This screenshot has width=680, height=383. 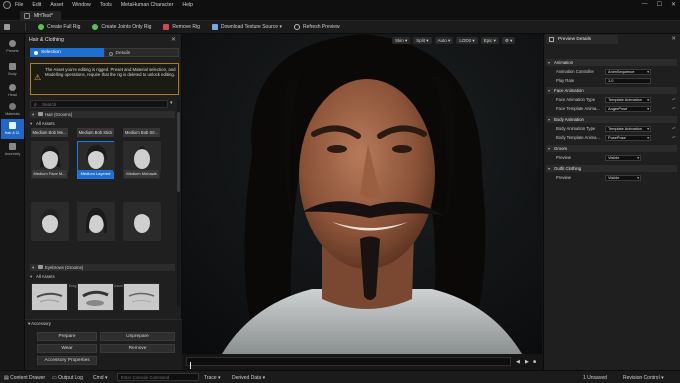 What do you see at coordinates (56, 5) in the screenshot?
I see `menu-asset: Asset` at bounding box center [56, 5].